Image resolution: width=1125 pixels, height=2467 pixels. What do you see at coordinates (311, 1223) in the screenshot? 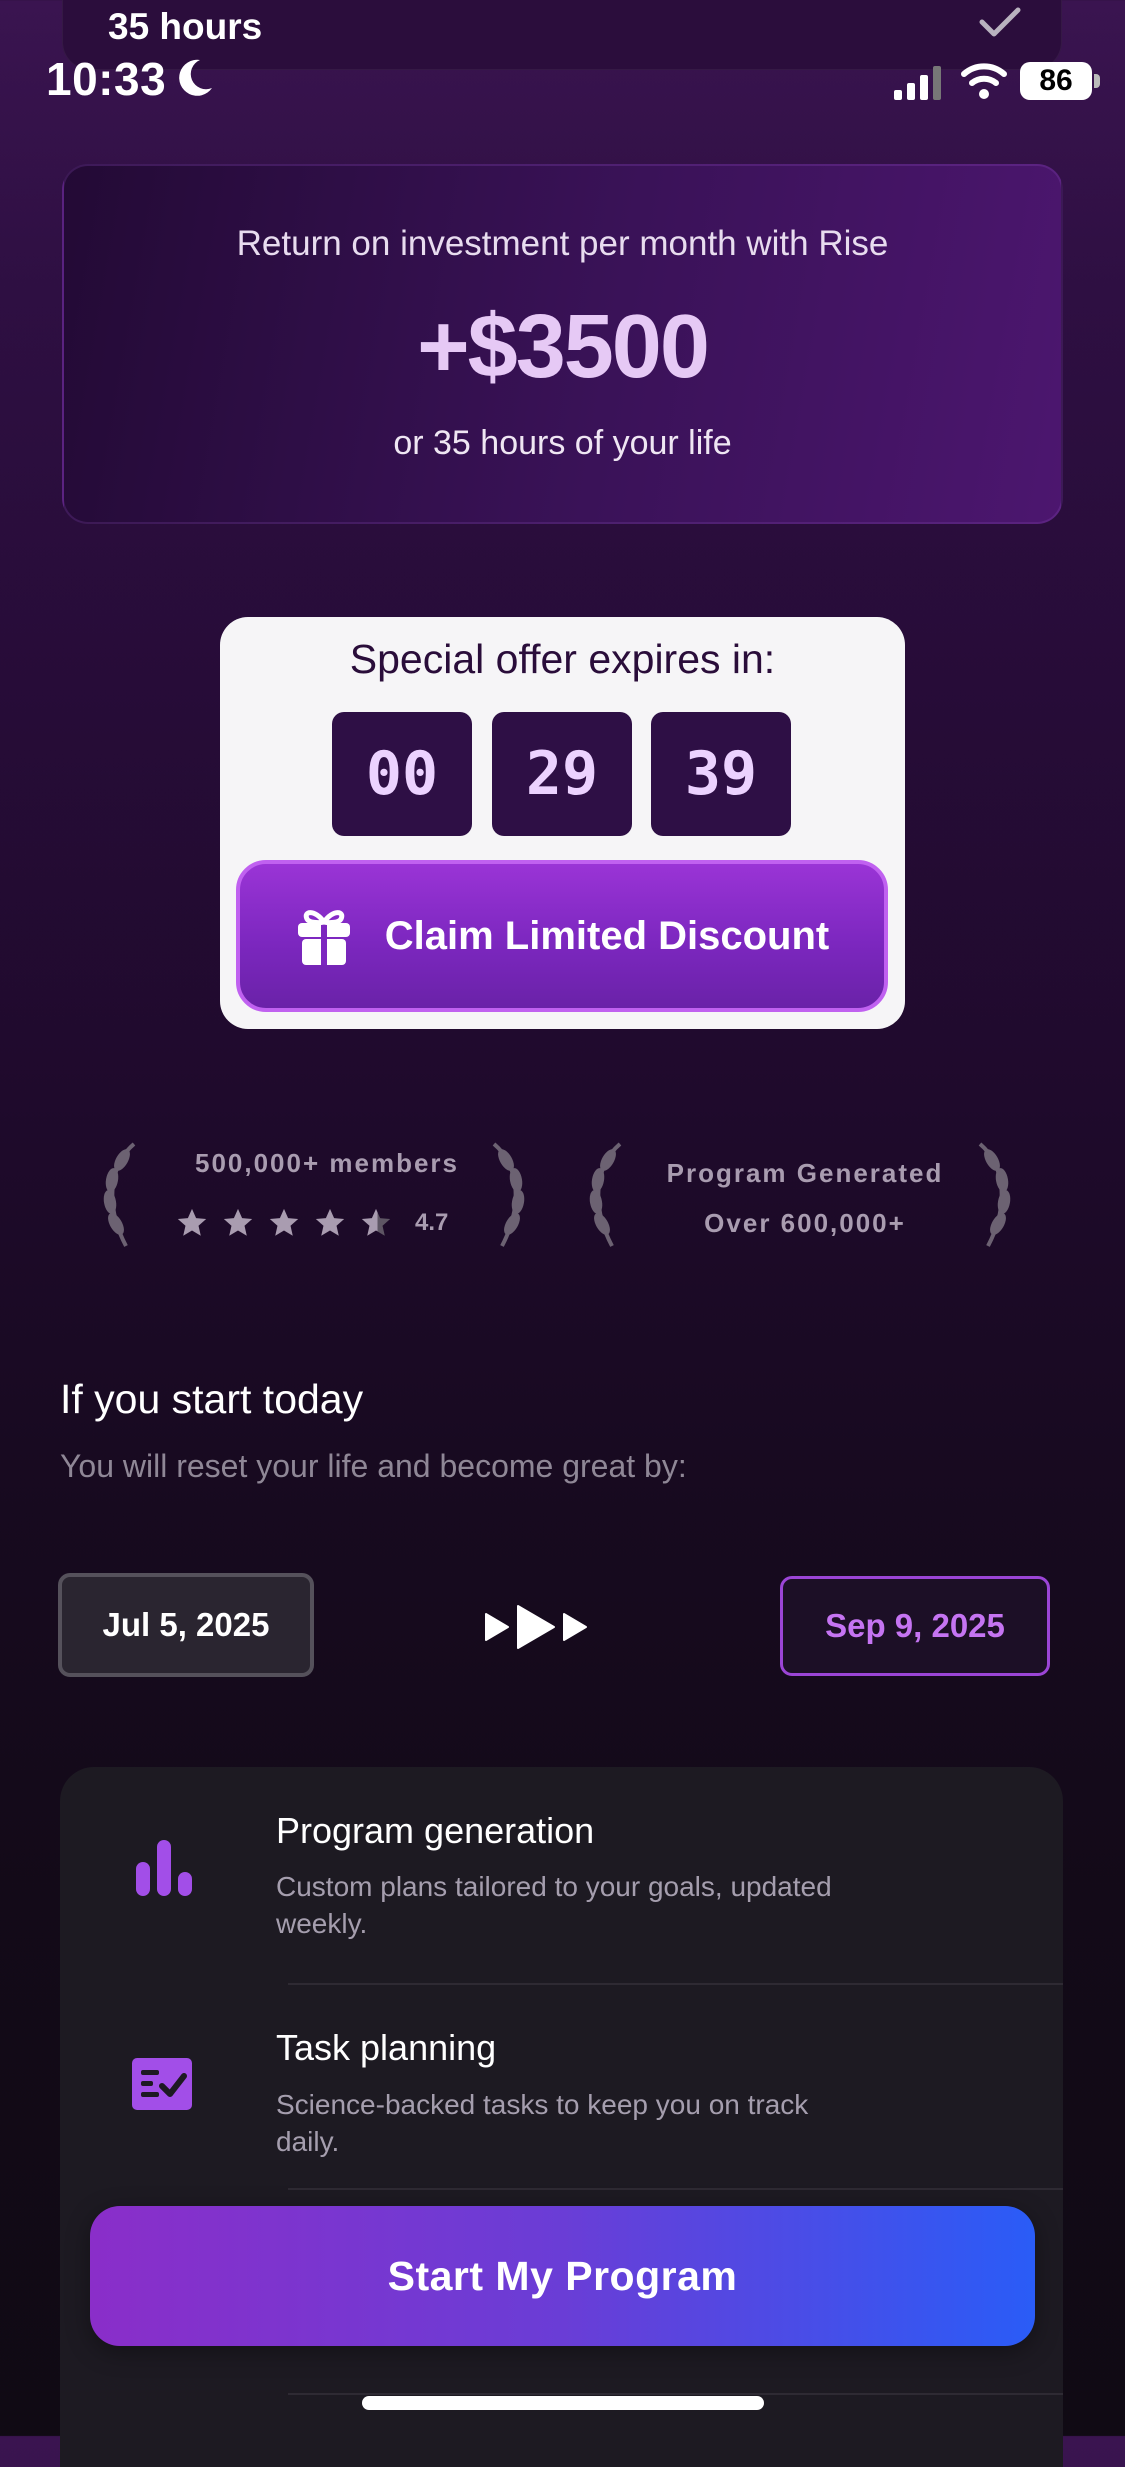
I see `rating-stars: 4.7` at bounding box center [311, 1223].